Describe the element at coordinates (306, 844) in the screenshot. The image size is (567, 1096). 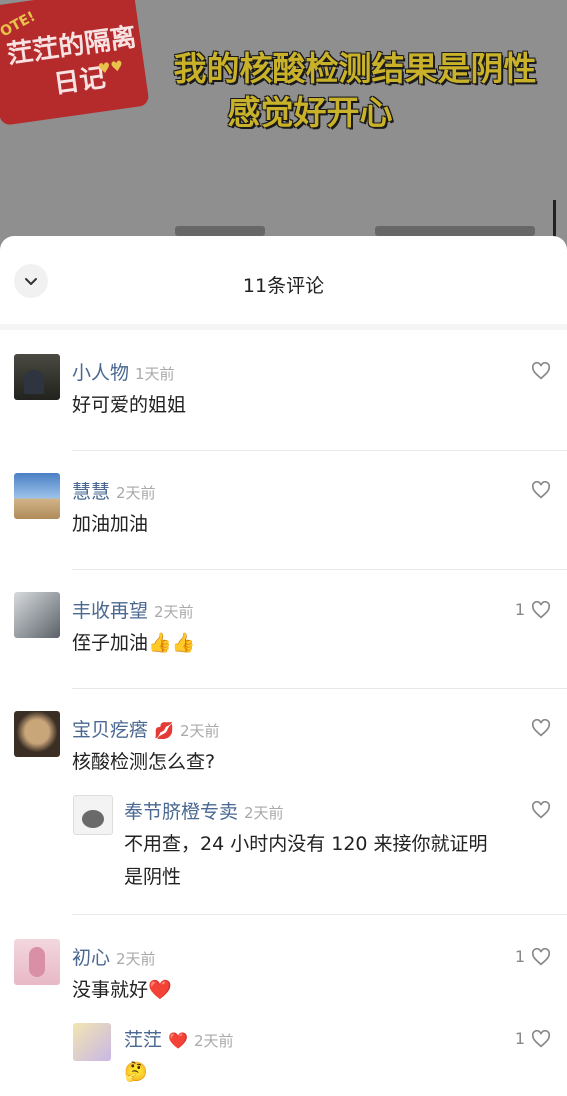
I see `reply-text-line1: 不用查，24 小时内没有 120 来接你就证明` at that location.